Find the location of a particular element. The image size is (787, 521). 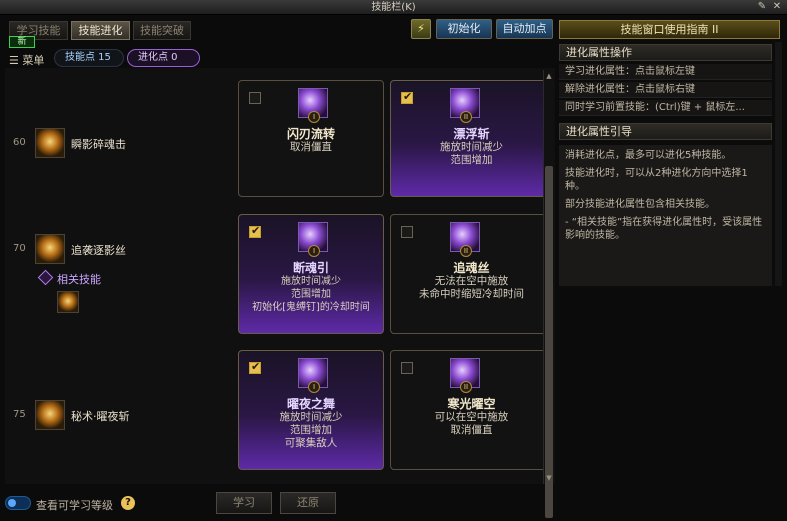

guide-paragraph: 部分技能进化属性包含相关技能。 is located at coordinates (640, 204).